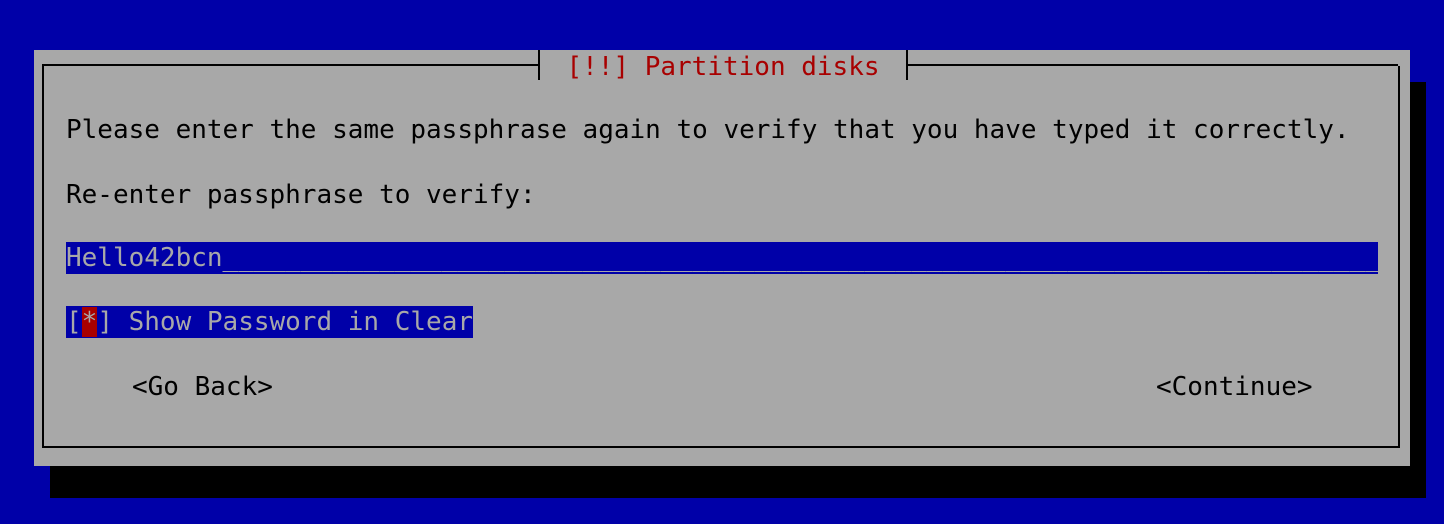  What do you see at coordinates (301, 195) in the screenshot?
I see `passphrase-field-label: Re-enter passphrase to verify:` at bounding box center [301, 195].